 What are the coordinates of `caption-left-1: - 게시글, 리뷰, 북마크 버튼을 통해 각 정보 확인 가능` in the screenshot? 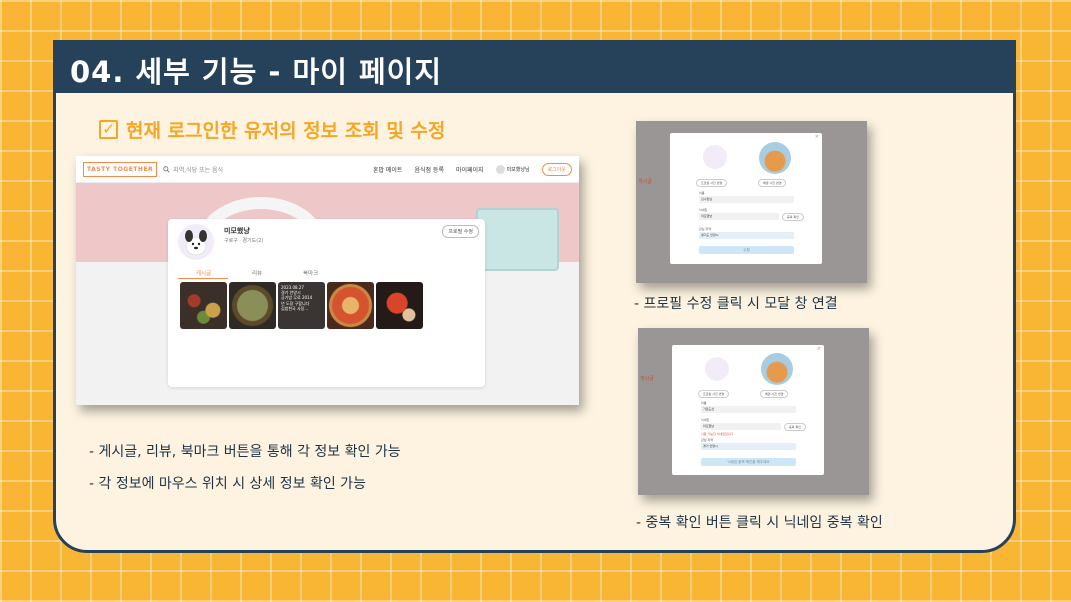 It's located at (245, 452).